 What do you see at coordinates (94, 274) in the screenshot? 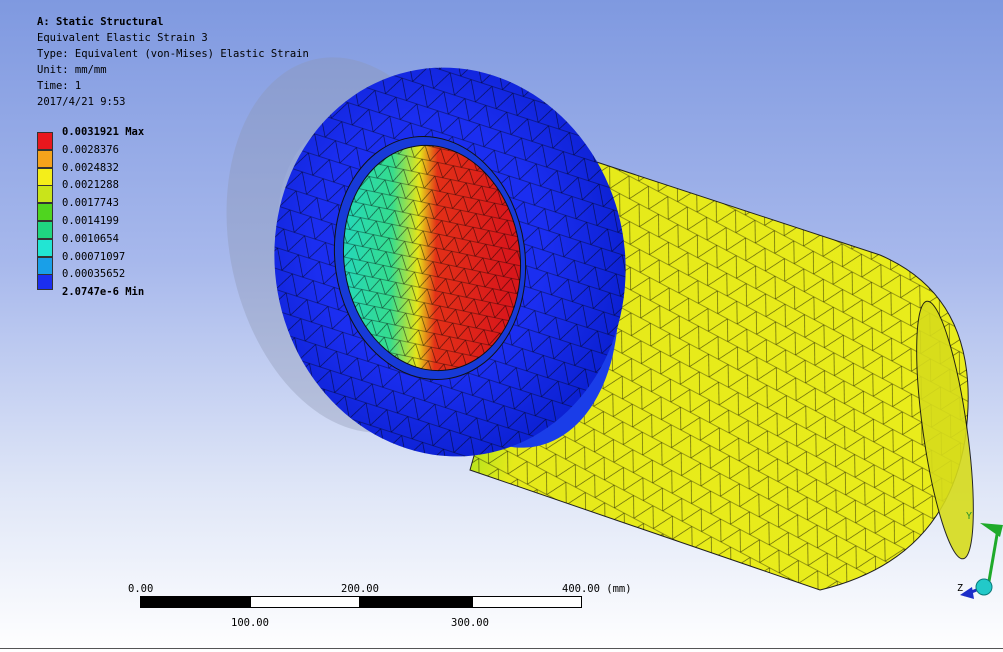
I see `legend-value: 0.00035652` at bounding box center [94, 274].